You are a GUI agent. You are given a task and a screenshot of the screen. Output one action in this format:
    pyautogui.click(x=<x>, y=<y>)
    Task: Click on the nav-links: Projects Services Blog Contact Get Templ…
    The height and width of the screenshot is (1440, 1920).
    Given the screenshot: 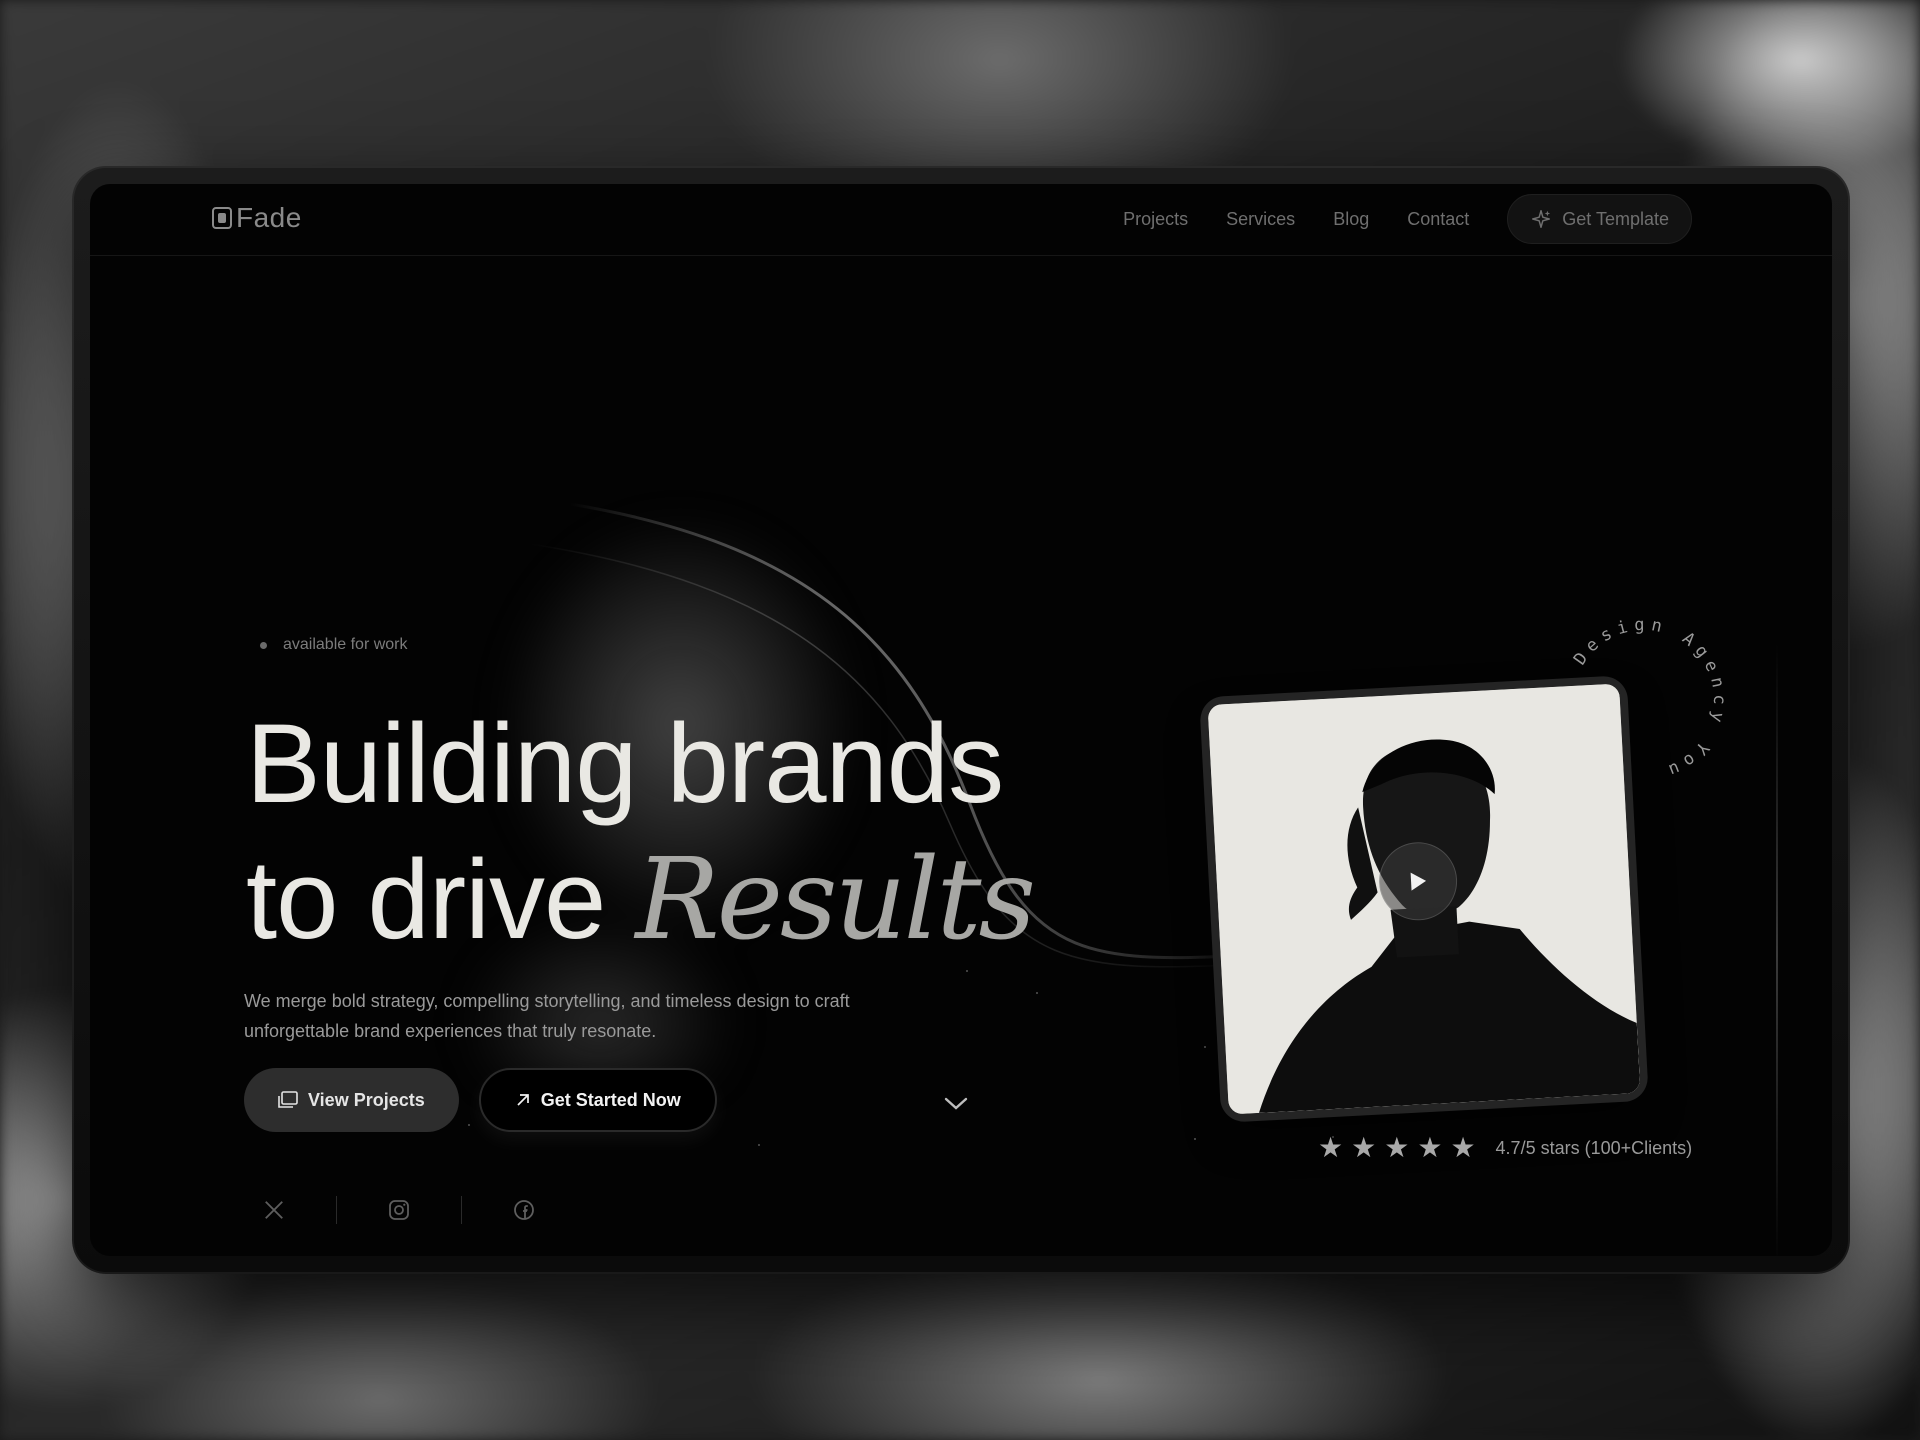 What is the action you would take?
    pyautogui.click(x=1407, y=219)
    